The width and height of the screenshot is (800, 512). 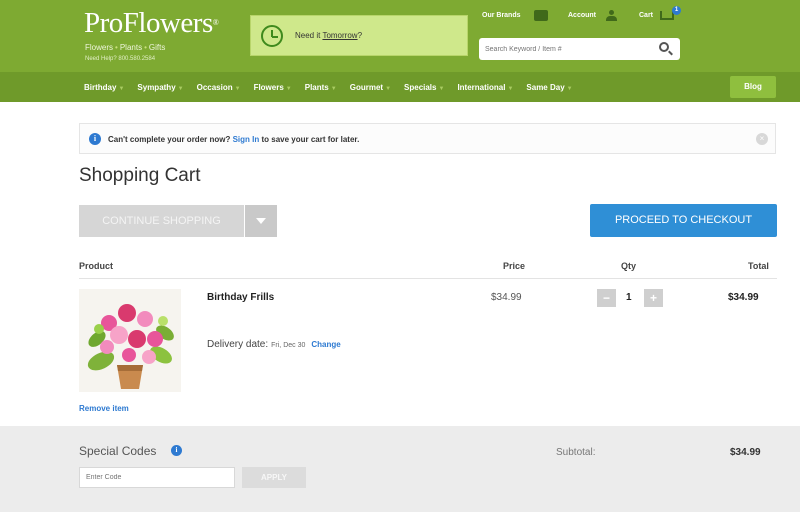 What do you see at coordinates (629, 297) in the screenshot?
I see `qty-value: 1` at bounding box center [629, 297].